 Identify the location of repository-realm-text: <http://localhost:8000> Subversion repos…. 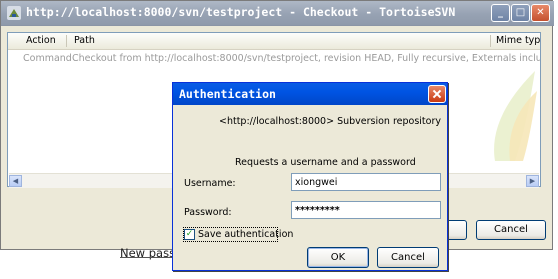
(330, 121).